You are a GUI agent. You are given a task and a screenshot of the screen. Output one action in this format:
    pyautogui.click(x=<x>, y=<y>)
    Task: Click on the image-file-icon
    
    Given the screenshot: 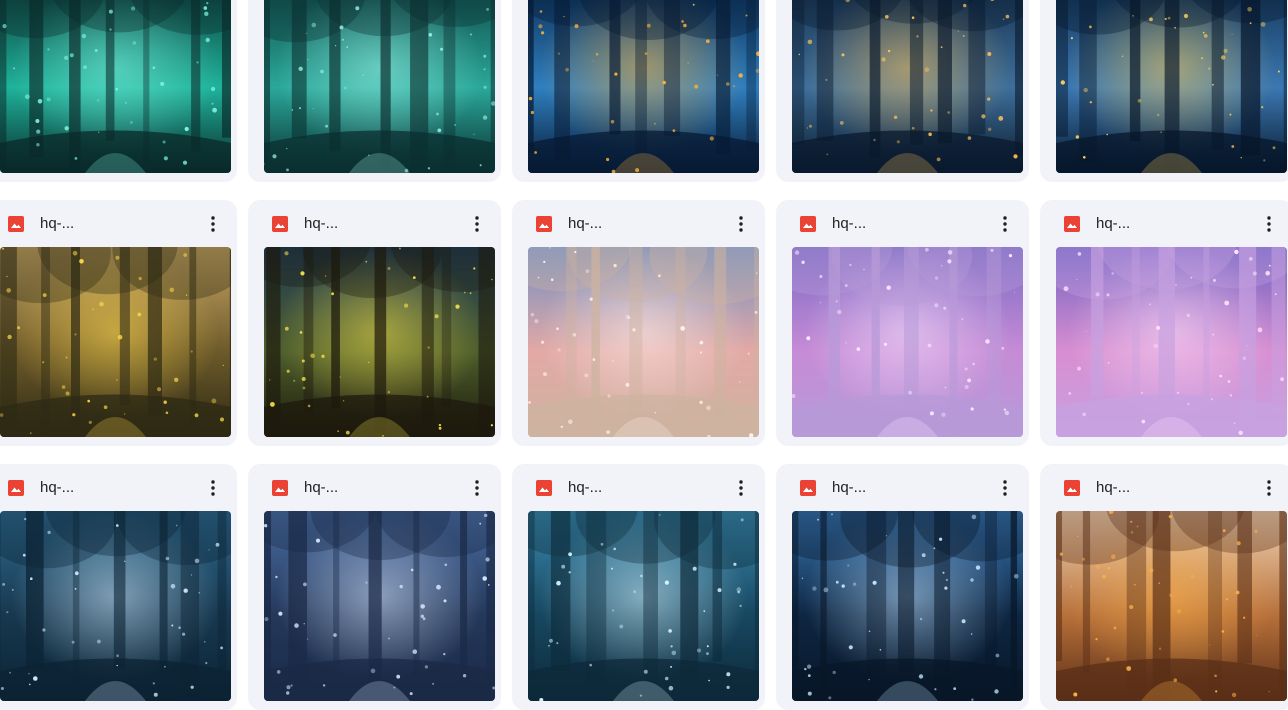 What is the action you would take?
    pyautogui.click(x=1072, y=224)
    